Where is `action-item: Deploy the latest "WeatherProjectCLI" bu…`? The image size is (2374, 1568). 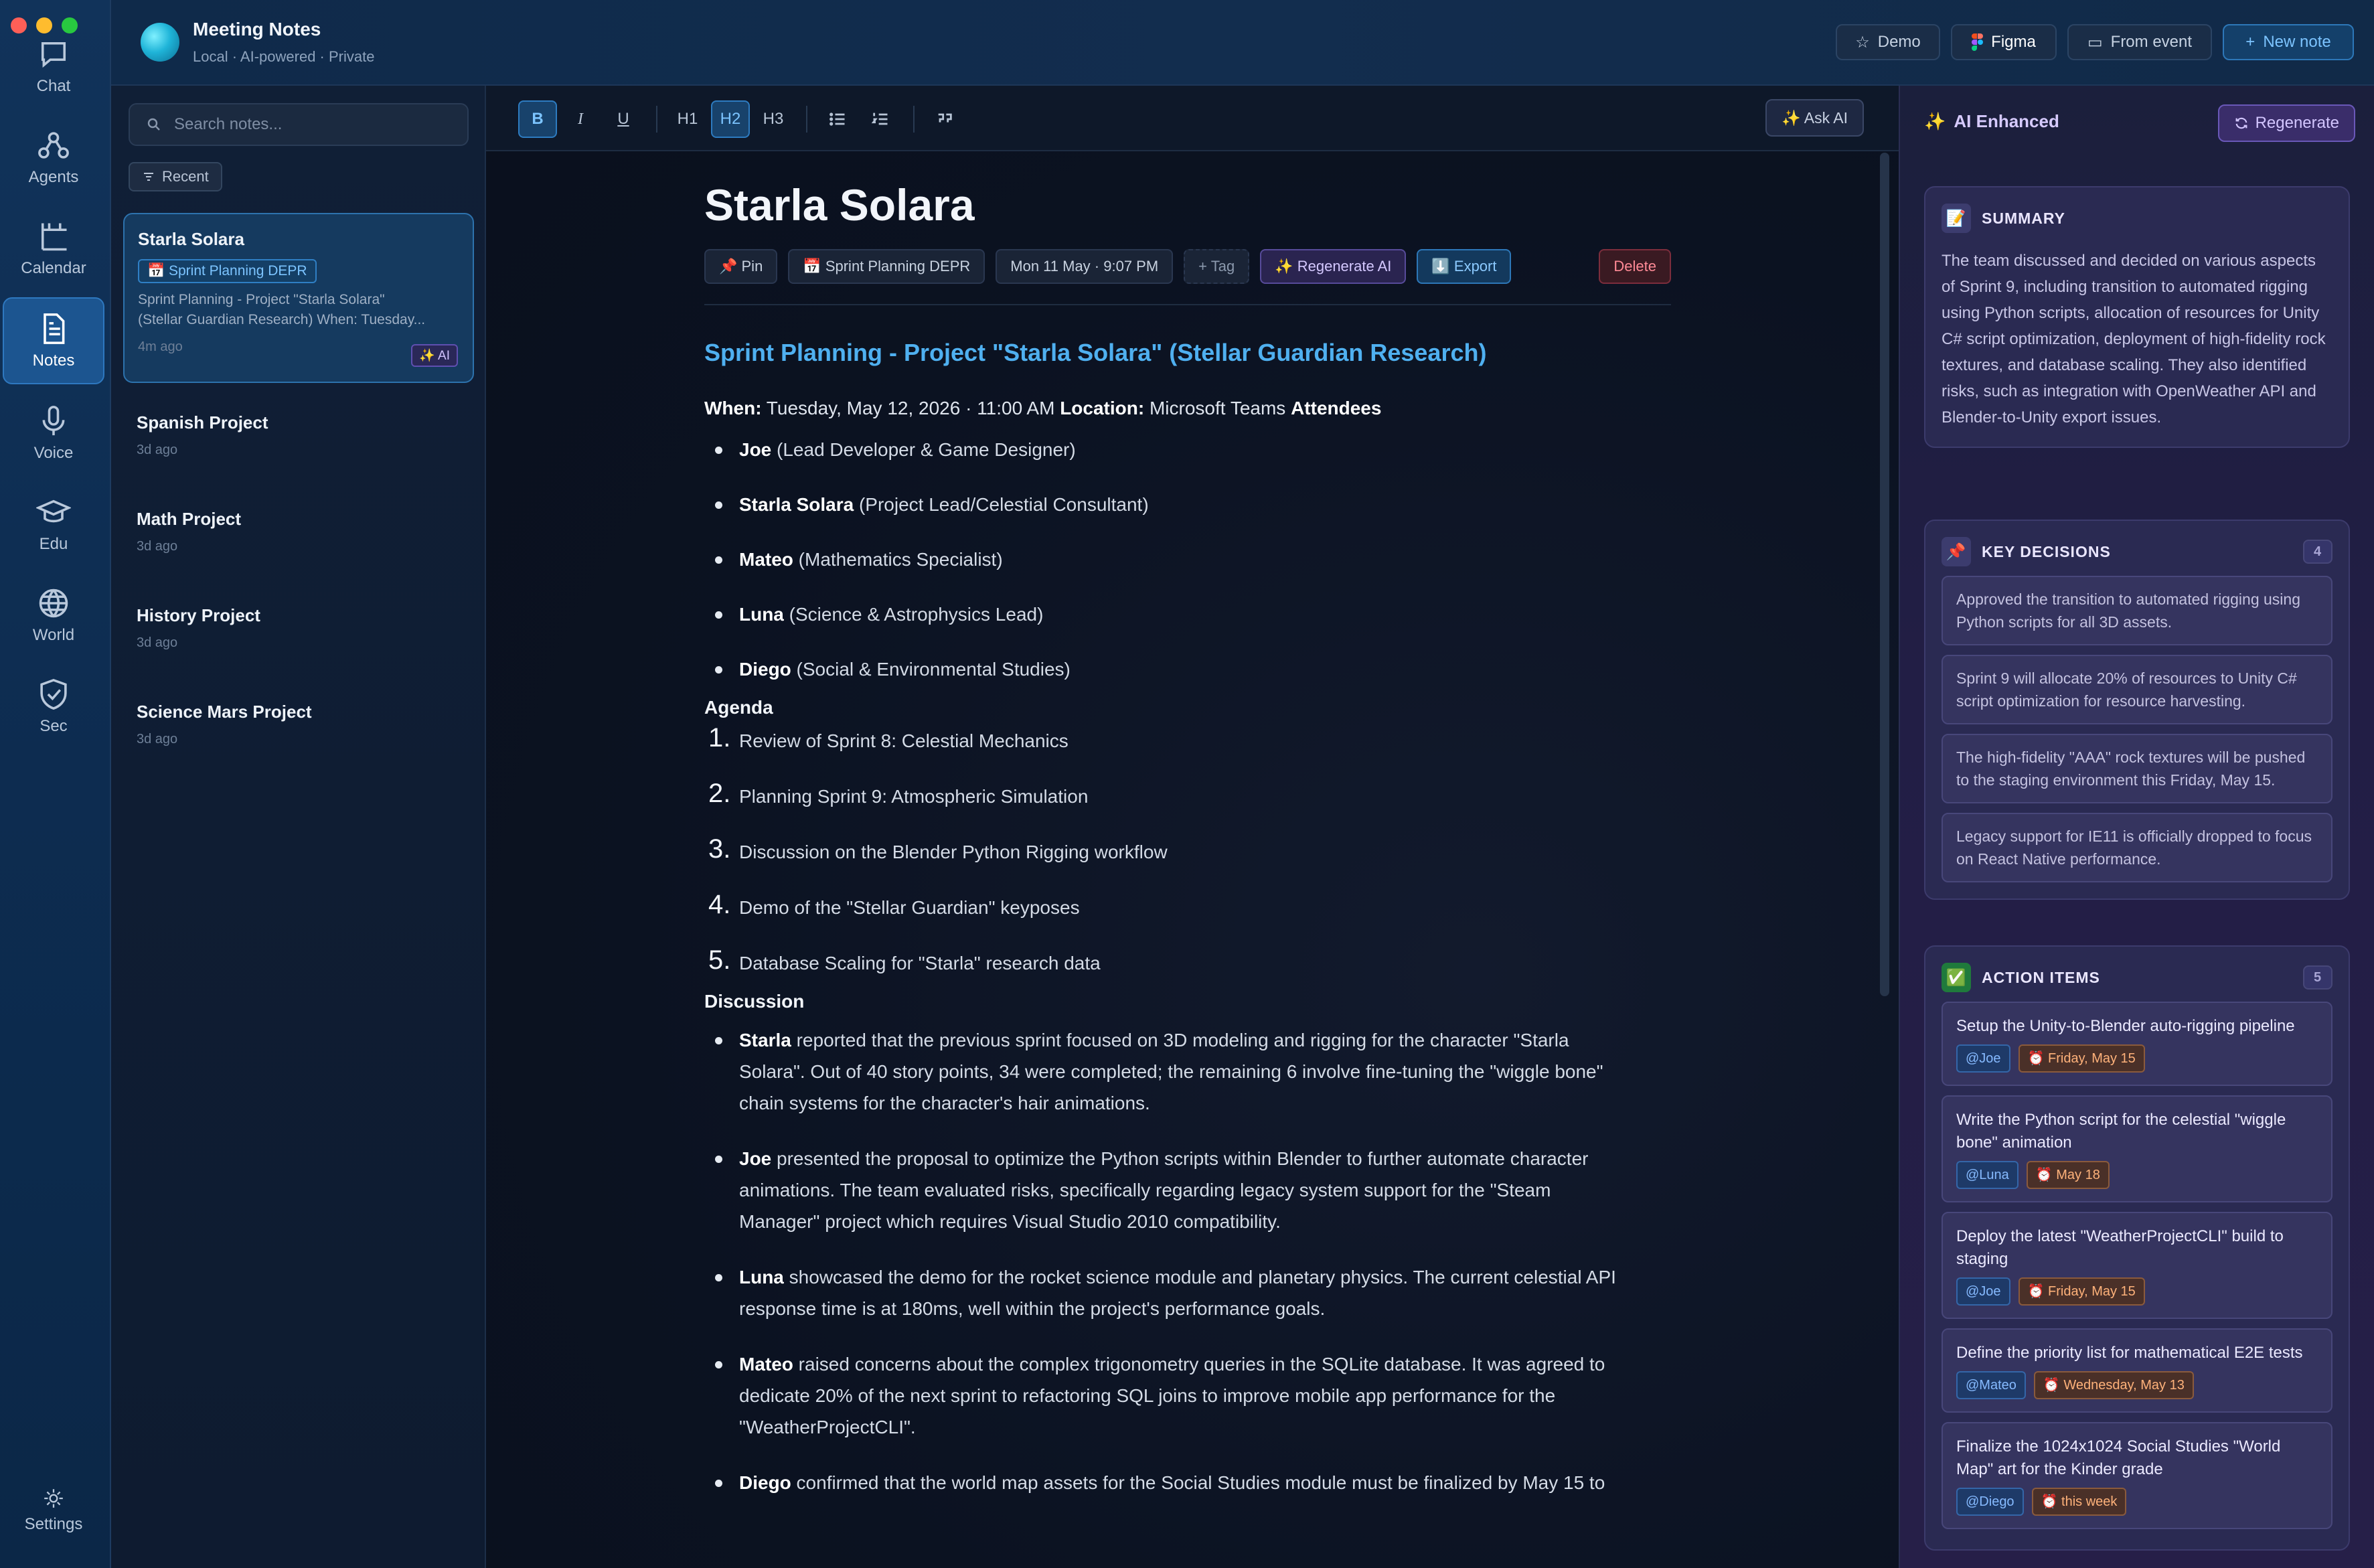
action-item: Deploy the latest "WeatherProjectCLI" bu… is located at coordinates (2137, 1265).